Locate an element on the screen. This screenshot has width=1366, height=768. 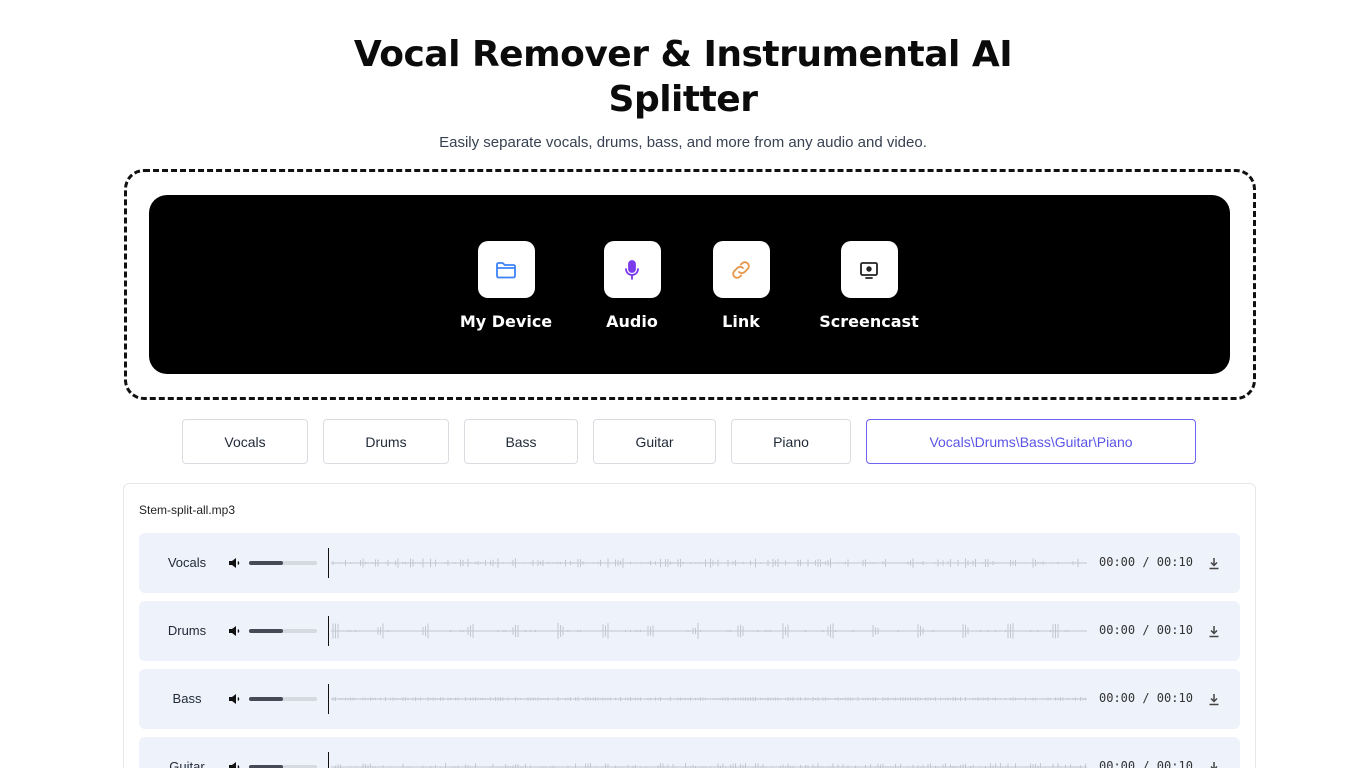
source-label: My Device is located at coordinates (506, 321).